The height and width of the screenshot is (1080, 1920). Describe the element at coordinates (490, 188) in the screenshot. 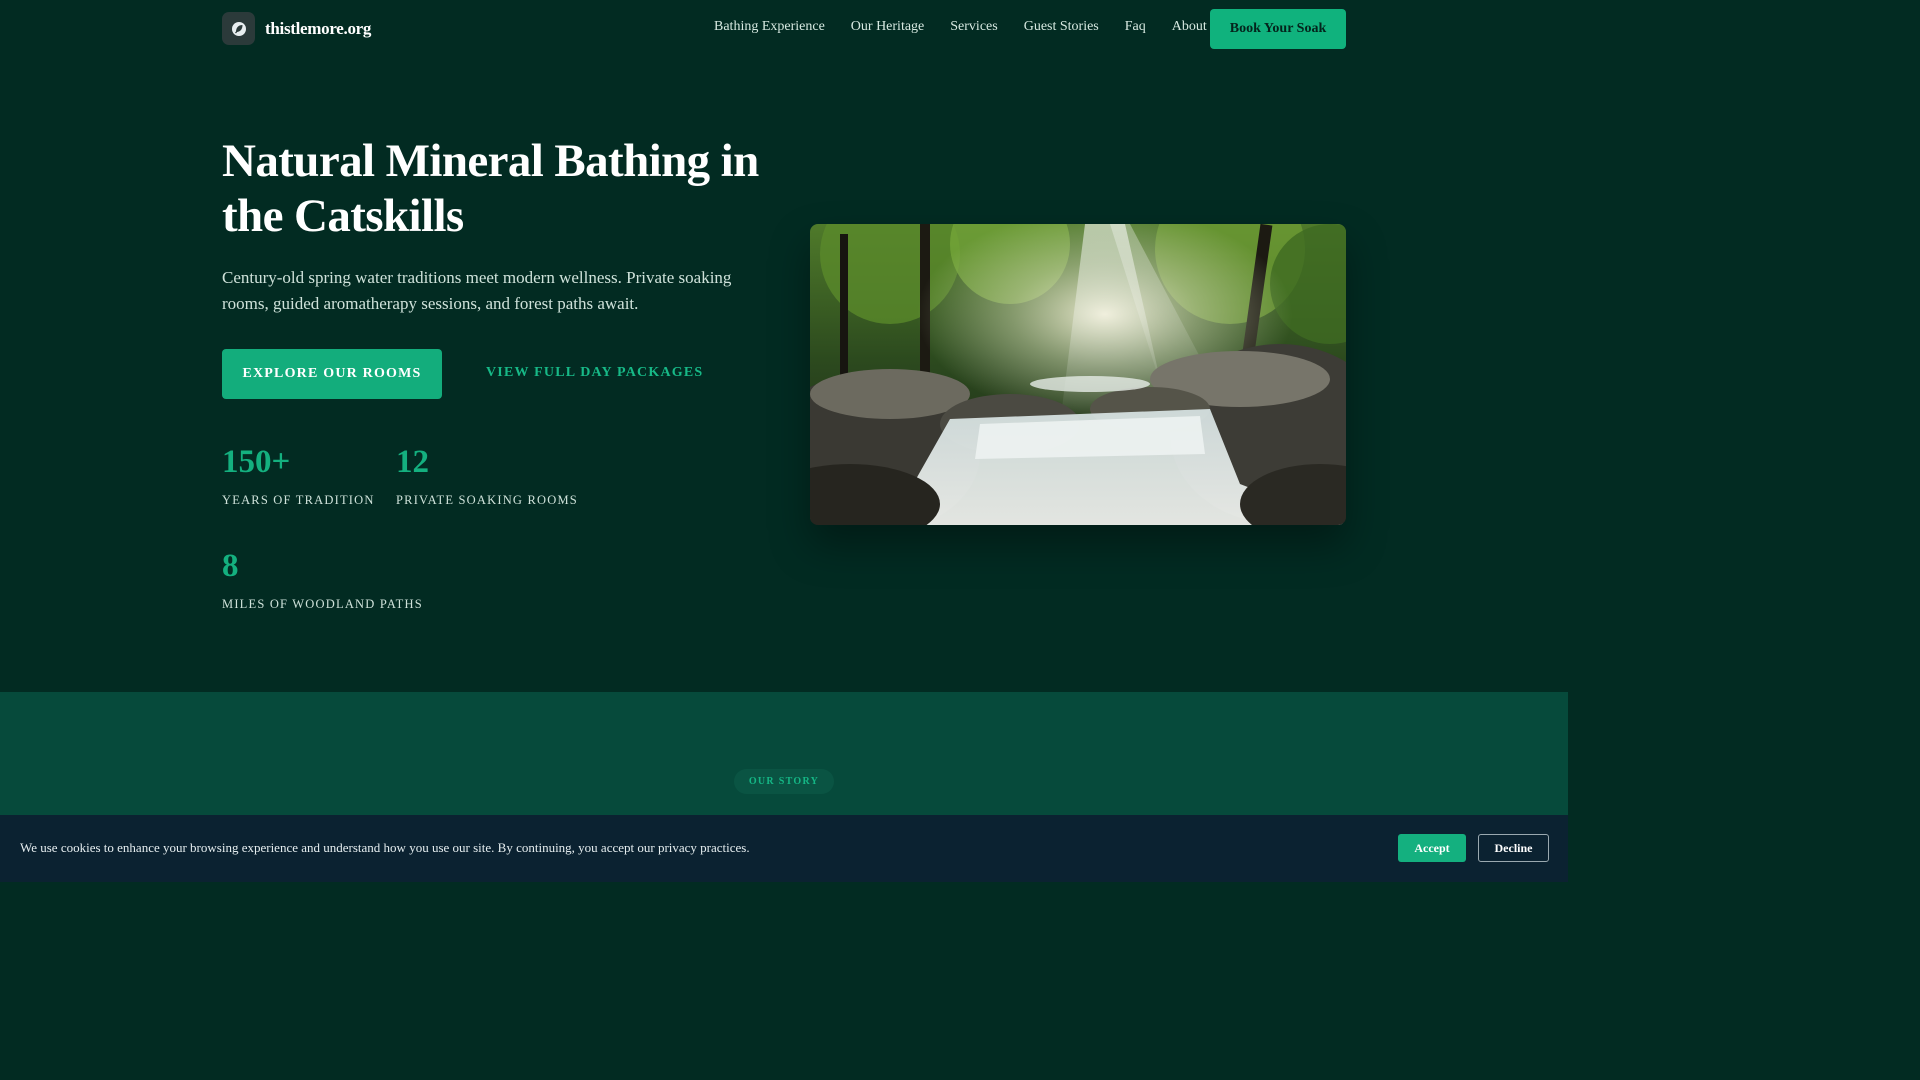

I see `hero-title: Natural Mineral Bathing in the Catskills` at that location.